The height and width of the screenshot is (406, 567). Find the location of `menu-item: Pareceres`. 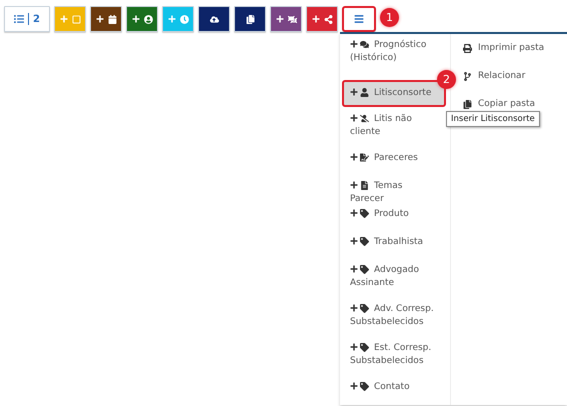

menu-item: Pareceres is located at coordinates (394, 166).